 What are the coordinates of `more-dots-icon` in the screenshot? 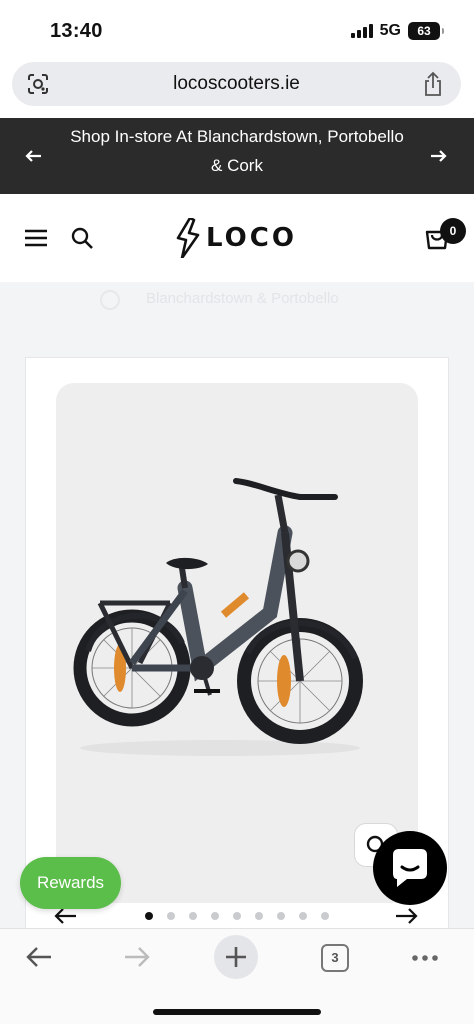 It's located at (425, 958).